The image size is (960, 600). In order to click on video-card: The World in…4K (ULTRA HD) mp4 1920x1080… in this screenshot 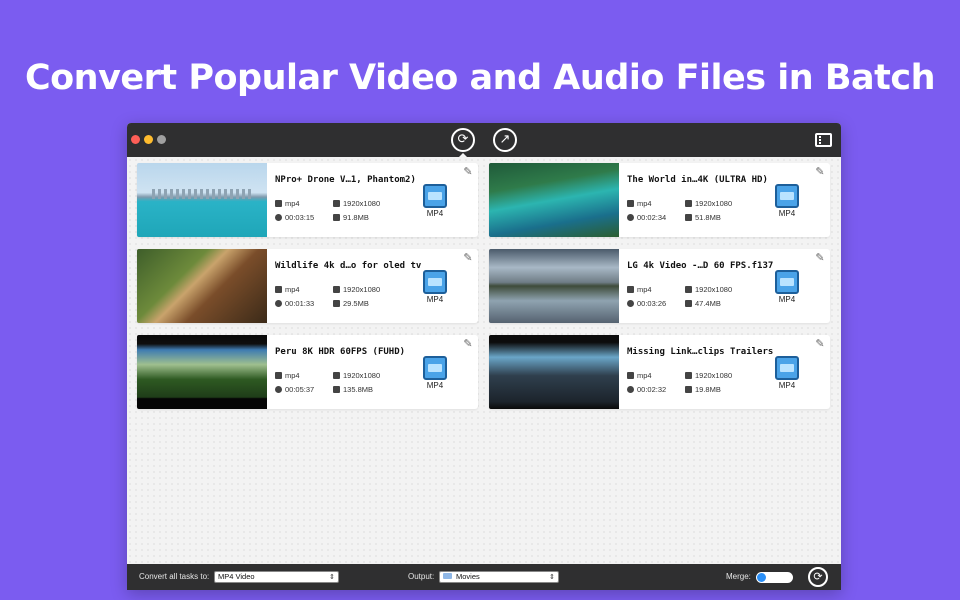, I will do `click(659, 200)`.